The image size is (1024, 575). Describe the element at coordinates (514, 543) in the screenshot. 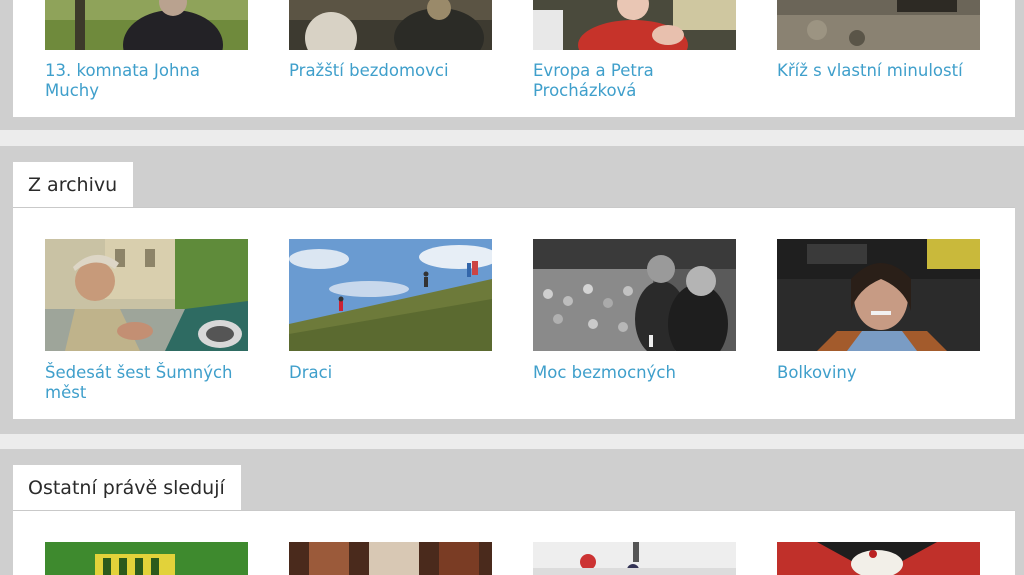

I see `video-list-card-watching` at that location.